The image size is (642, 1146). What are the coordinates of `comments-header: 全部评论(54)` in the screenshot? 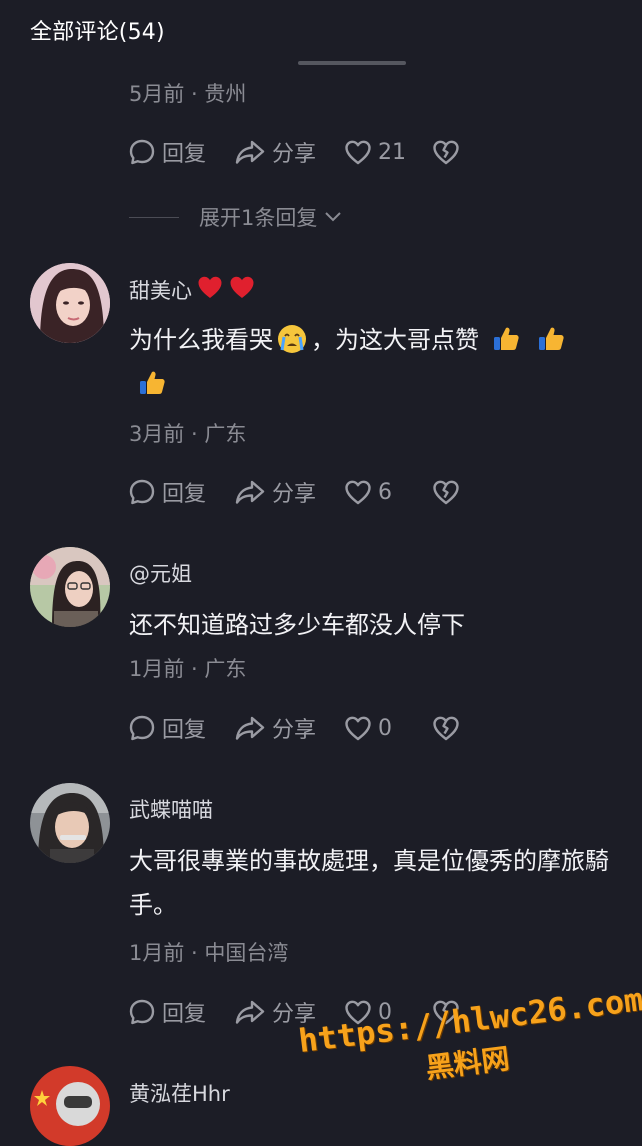 It's located at (321, 31).